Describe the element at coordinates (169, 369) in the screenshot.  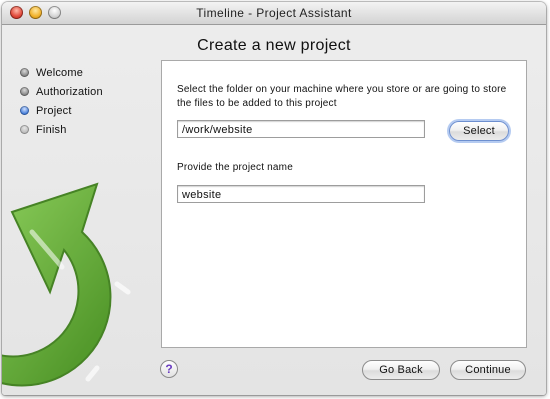
I see `help-button: ?` at that location.